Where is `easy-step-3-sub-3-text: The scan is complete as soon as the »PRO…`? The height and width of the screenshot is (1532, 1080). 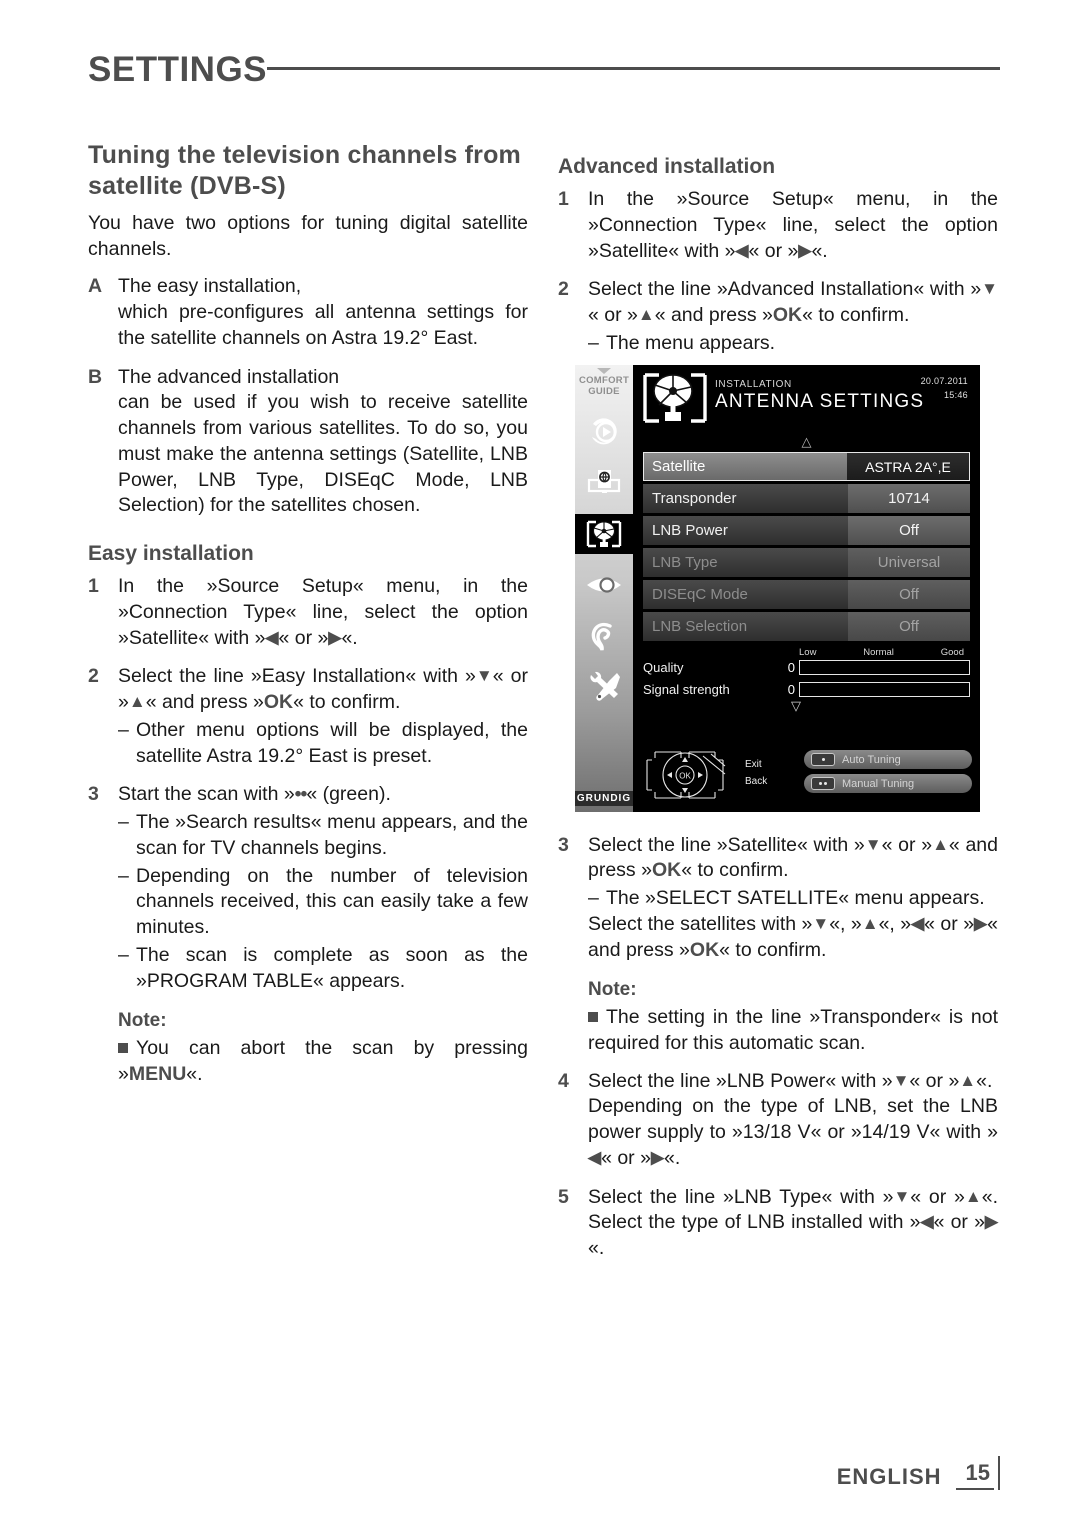 easy-step-3-sub-3-text: The scan is complete as soon as the »PRO… is located at coordinates (332, 967).